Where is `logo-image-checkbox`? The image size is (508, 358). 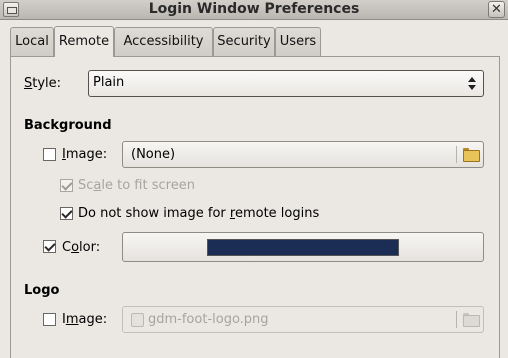 logo-image-checkbox is located at coordinates (49, 319).